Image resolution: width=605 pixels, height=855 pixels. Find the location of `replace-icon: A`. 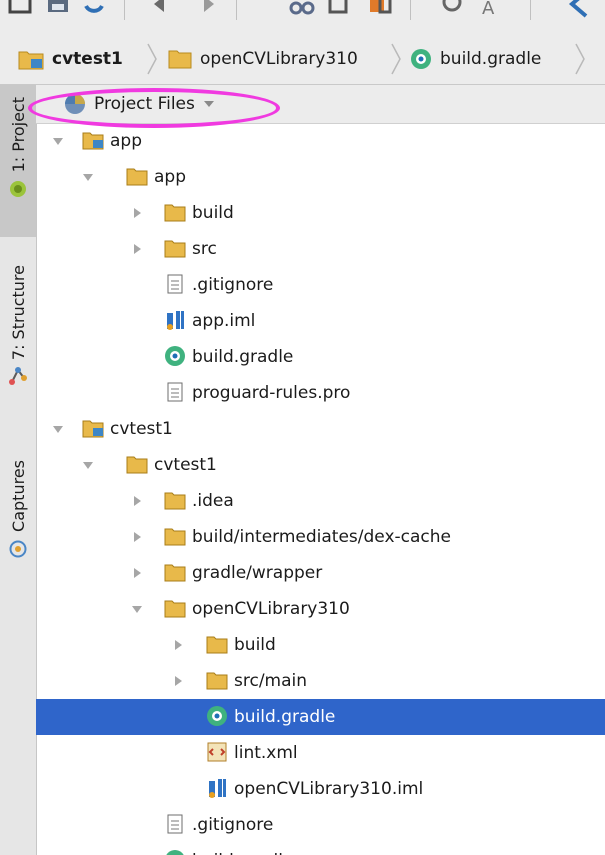

replace-icon: A is located at coordinates (492, 10).